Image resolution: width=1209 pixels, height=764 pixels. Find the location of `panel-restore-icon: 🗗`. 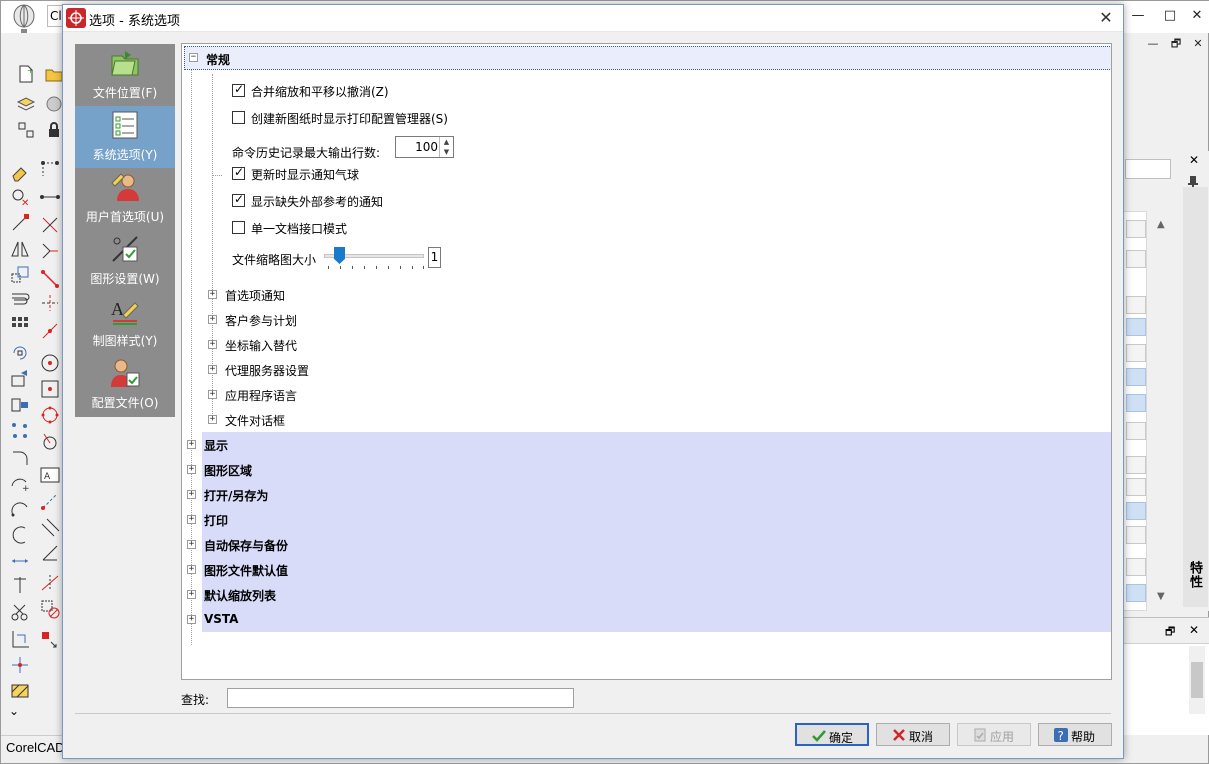

panel-restore-icon: 🗗 is located at coordinates (1170, 632).